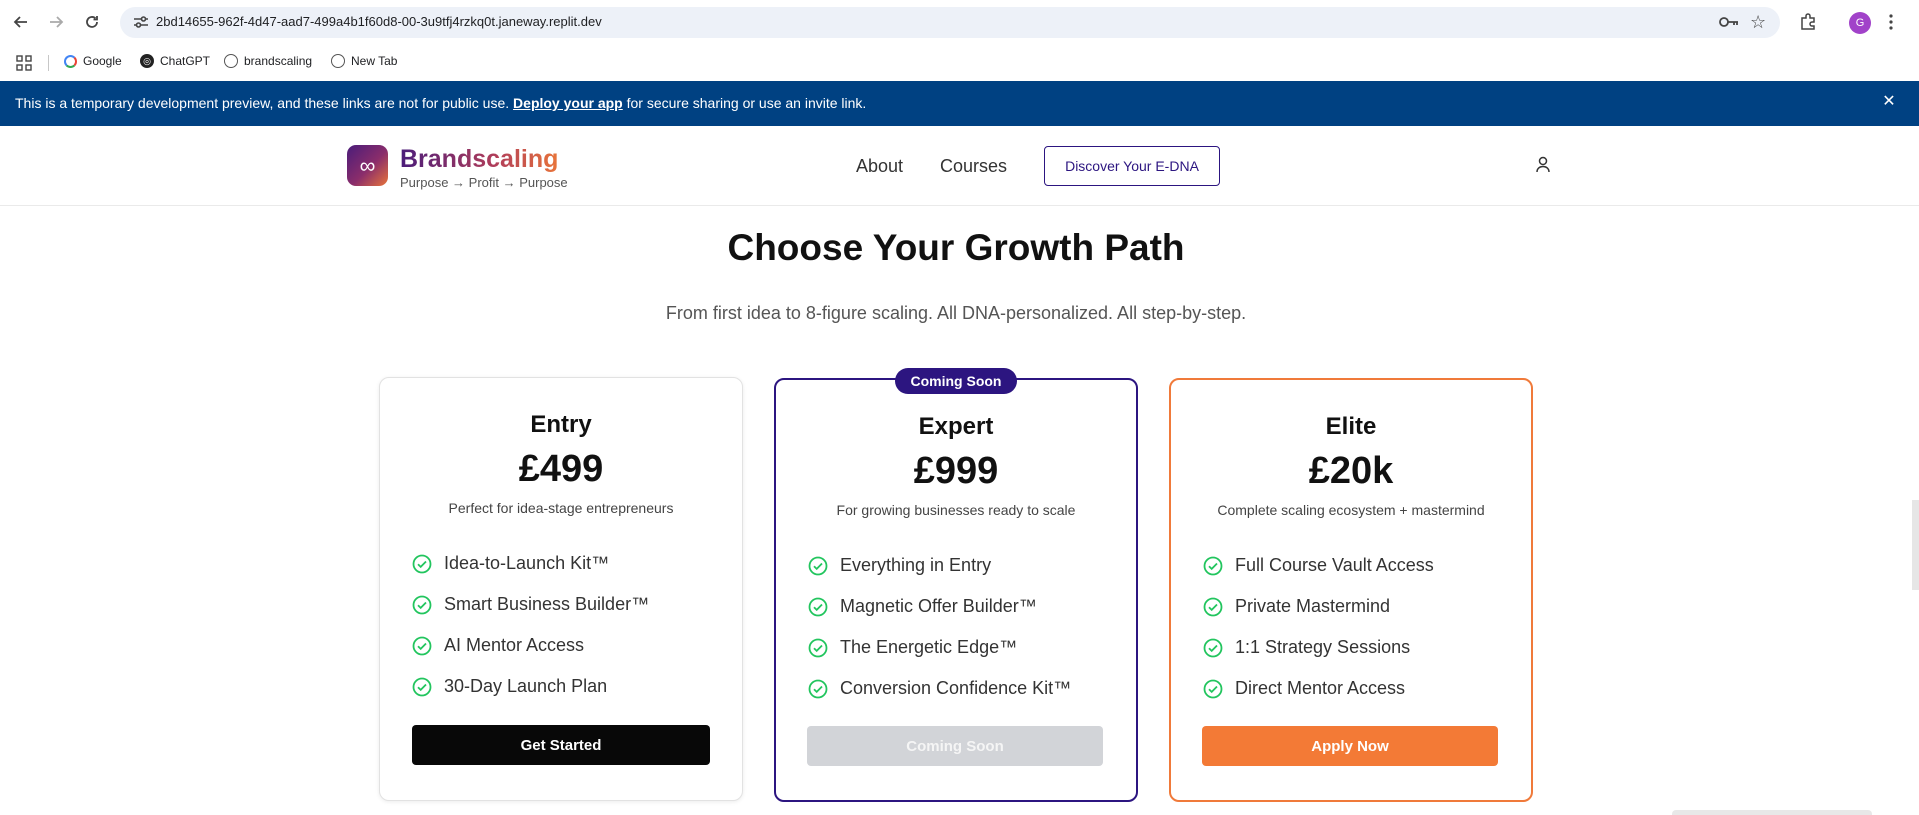  What do you see at coordinates (879, 166) in the screenshot?
I see `nav-about: About` at bounding box center [879, 166].